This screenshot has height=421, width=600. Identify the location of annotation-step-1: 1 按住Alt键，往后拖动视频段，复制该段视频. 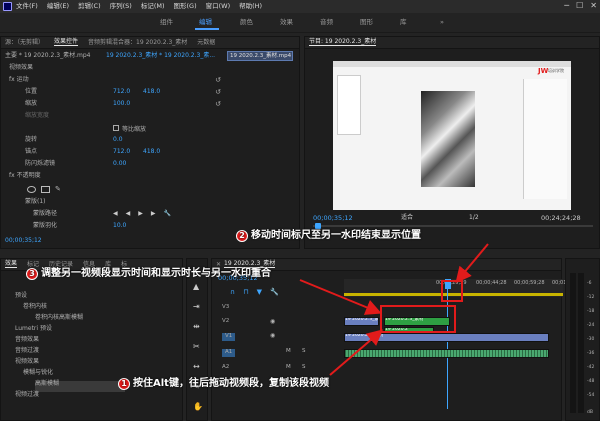
(223, 384).